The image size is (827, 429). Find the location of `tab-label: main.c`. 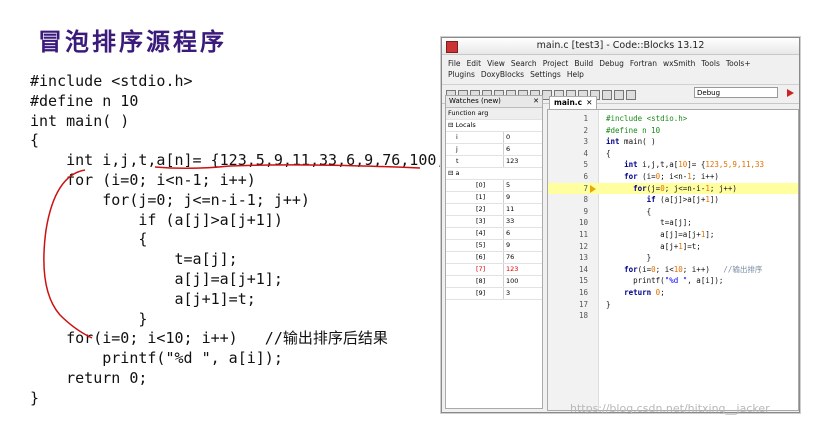

tab-label: main.c is located at coordinates (568, 102).